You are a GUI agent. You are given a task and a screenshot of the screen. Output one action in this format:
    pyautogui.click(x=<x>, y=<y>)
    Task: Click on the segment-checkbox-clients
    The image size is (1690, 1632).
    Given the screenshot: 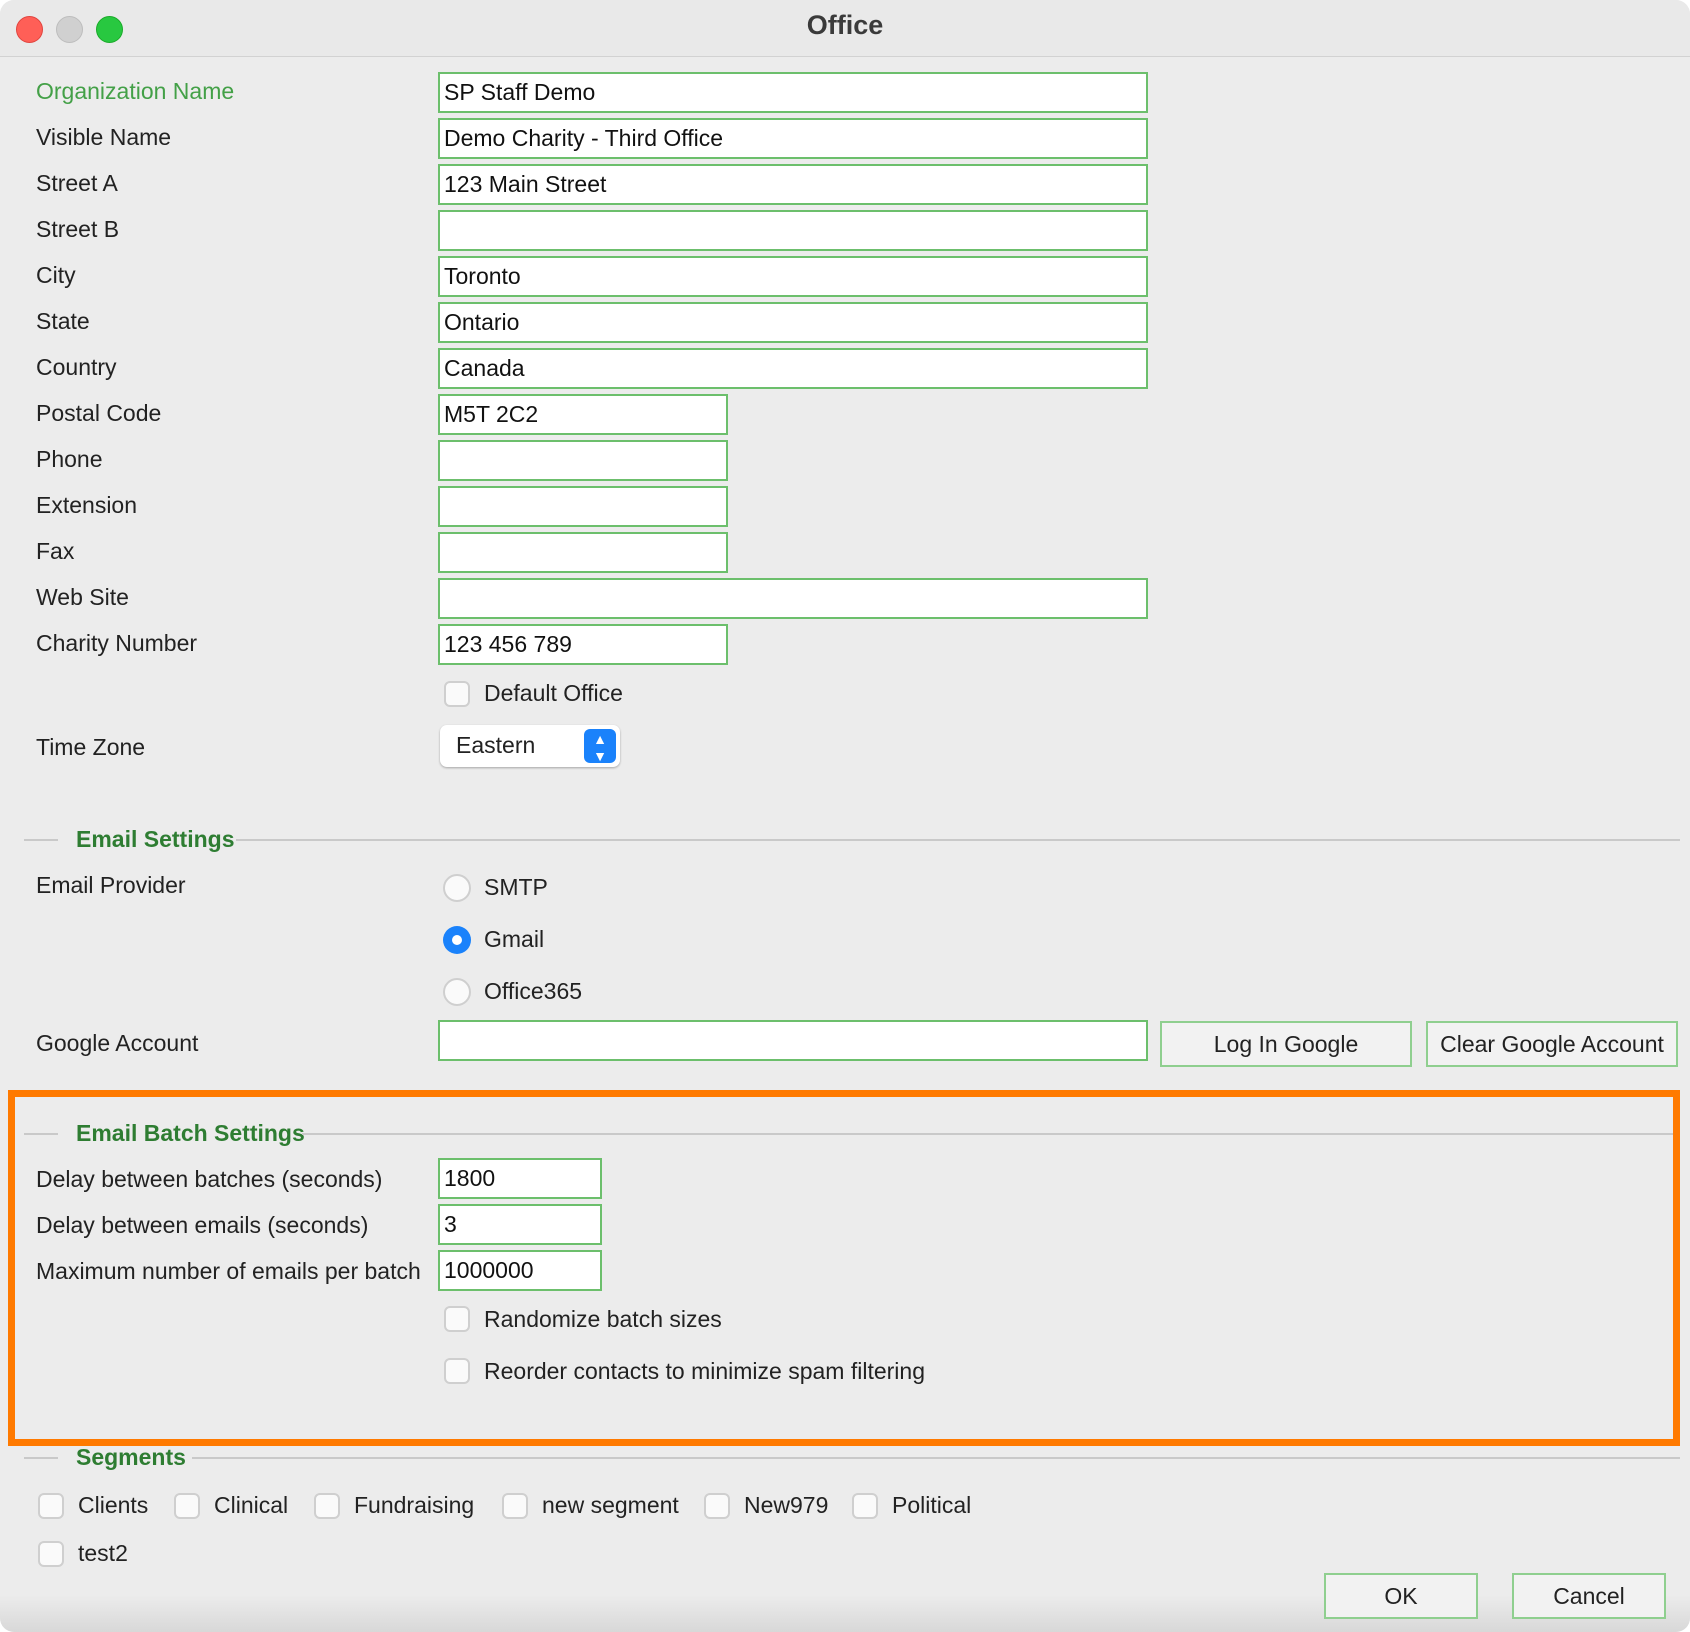 What is the action you would take?
    pyautogui.click(x=51, y=1506)
    